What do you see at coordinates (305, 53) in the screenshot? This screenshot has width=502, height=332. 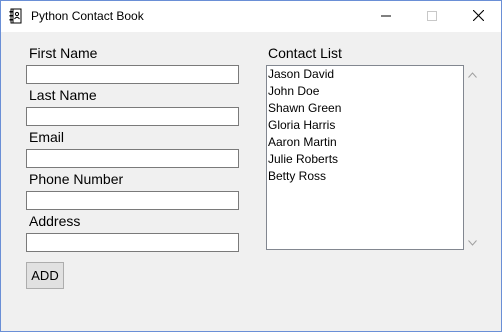 I see `contact-list-label: Contact List` at bounding box center [305, 53].